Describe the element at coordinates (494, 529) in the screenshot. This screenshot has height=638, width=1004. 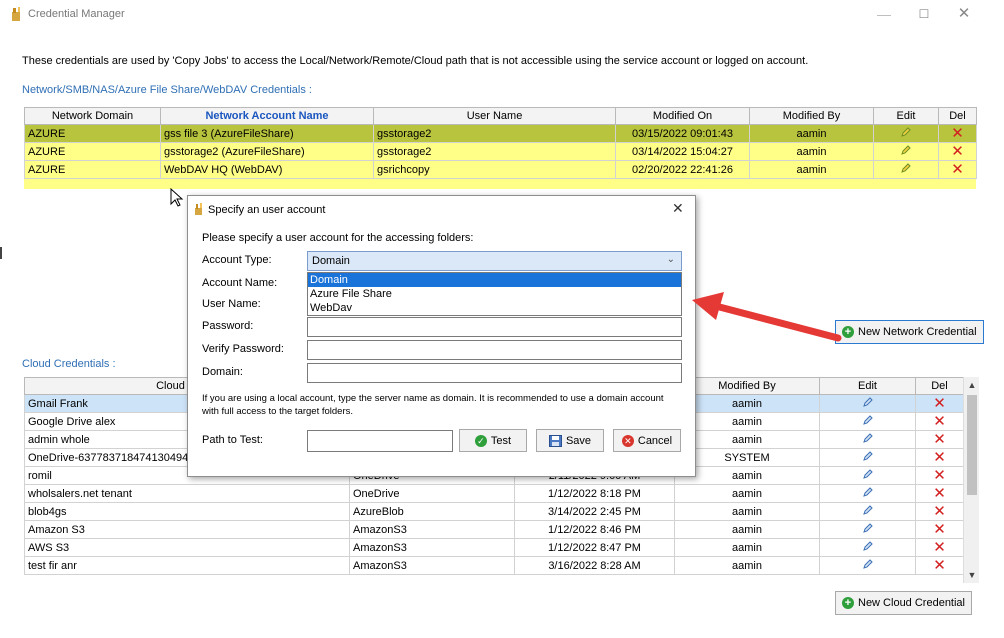
I see `table-row: Amazon S3 AmazonS3 1/12/2022 8:46 PM aamin ✕` at that location.